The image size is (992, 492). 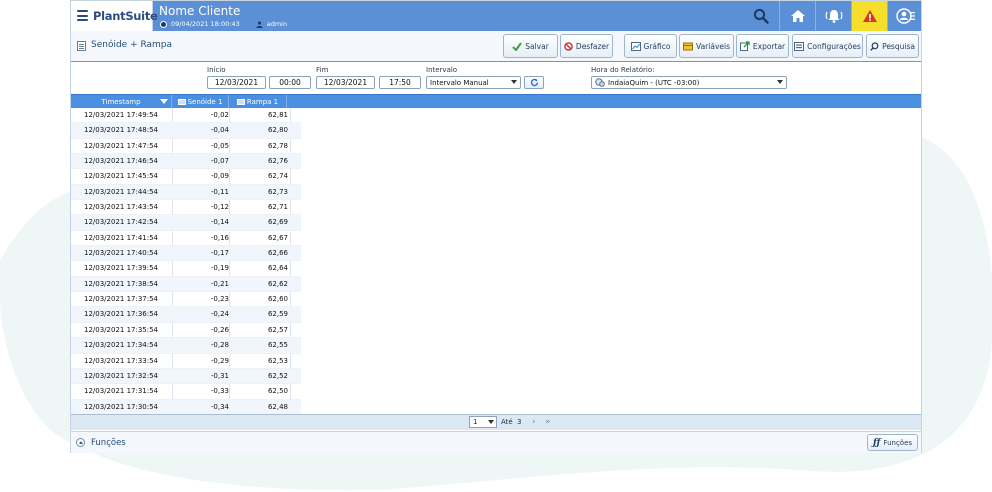 I want to click on report-time-select: IndaiaQuim - (UTC -03:00), so click(x=689, y=82).